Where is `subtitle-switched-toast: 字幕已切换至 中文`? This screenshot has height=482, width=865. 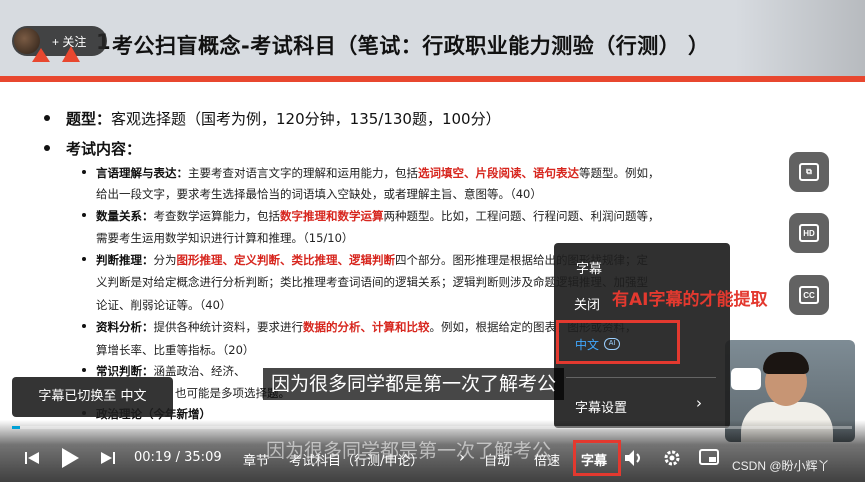 subtitle-switched-toast: 字幕已切换至 中文 is located at coordinates (92, 397).